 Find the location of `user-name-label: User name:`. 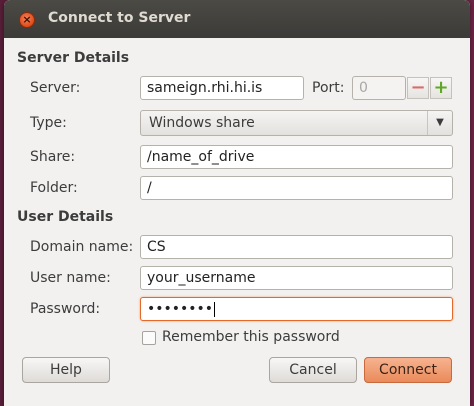

user-name-label: User name: is located at coordinates (70, 278).